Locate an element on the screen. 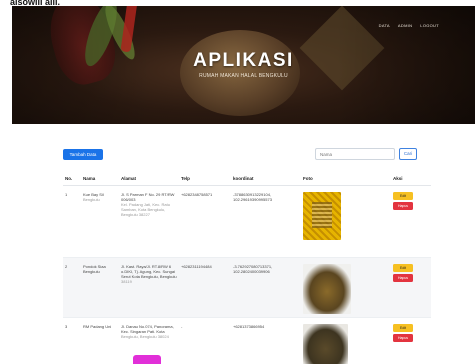  pink-marker is located at coordinates (147, 359).